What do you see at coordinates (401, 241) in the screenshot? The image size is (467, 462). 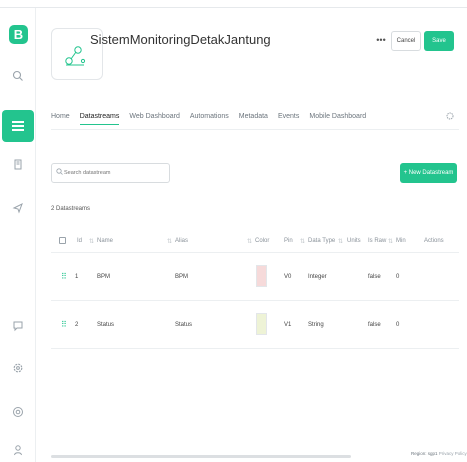 I see `column-min: Min` at bounding box center [401, 241].